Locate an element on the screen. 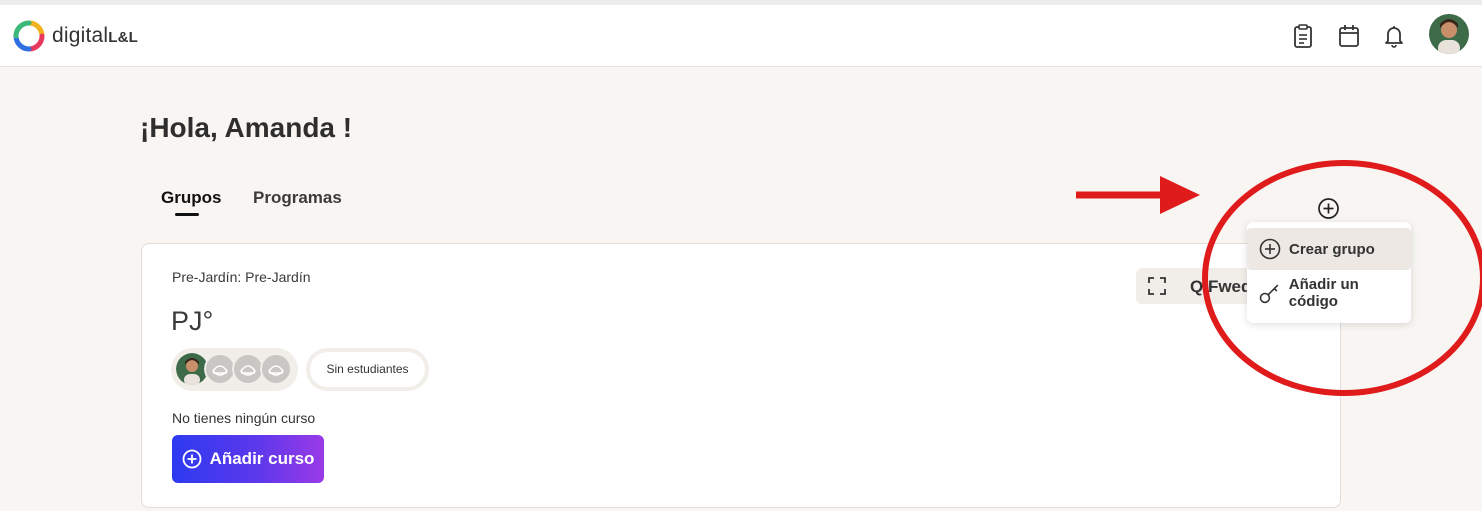  expand-icon is located at coordinates (1157, 286).